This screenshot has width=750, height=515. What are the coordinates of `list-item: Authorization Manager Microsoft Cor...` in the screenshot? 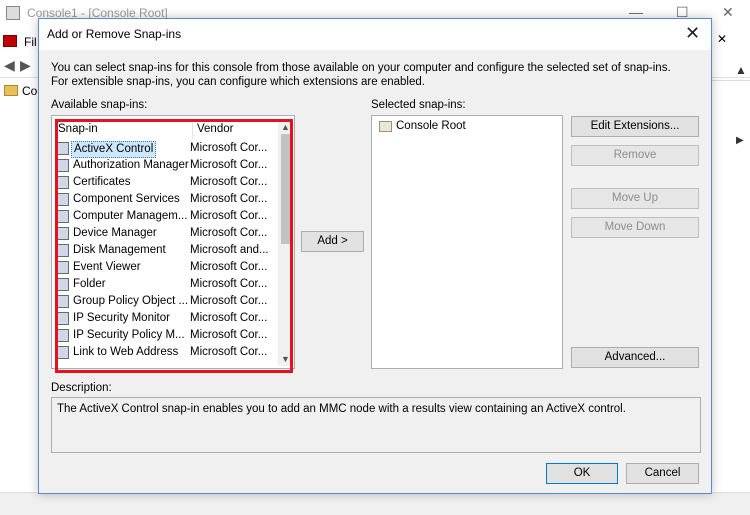 It's located at (167, 165).